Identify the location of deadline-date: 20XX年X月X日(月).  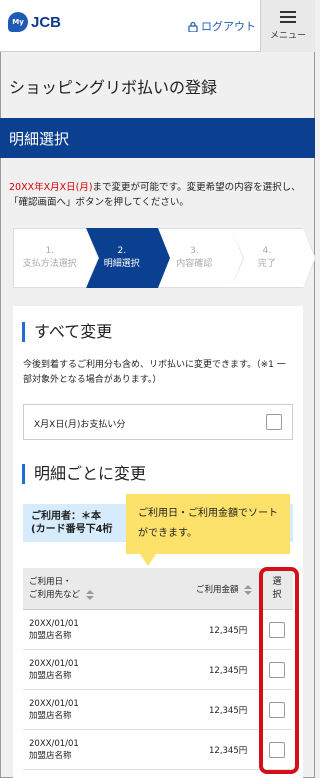
(51, 187).